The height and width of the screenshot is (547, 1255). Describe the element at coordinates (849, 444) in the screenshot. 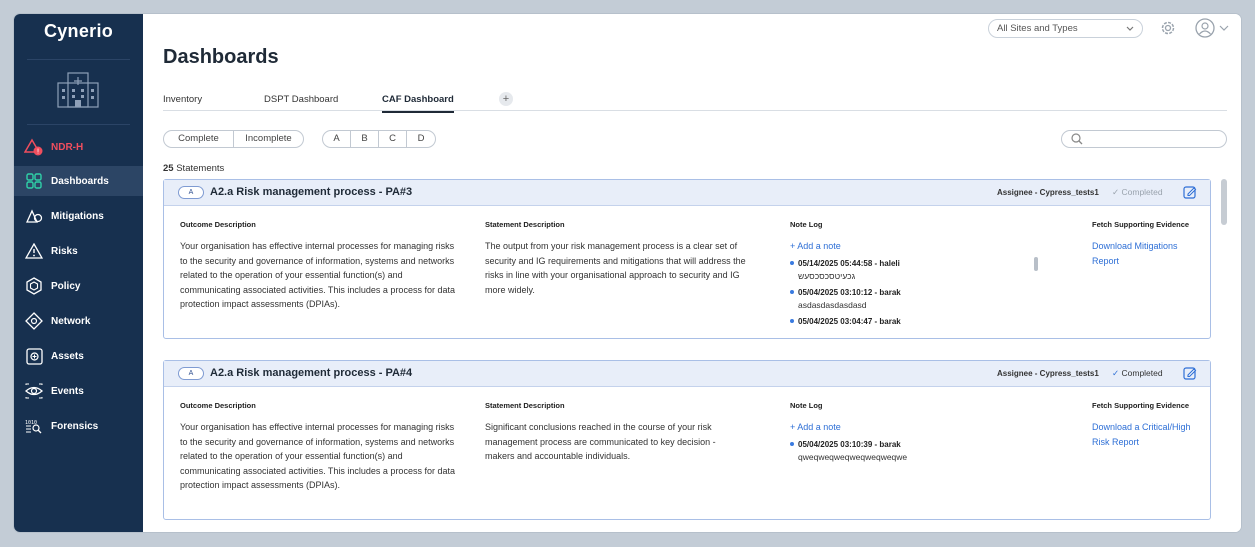

I see `note-timestamp: 05/04/2025 03:10:39 - barak` at that location.